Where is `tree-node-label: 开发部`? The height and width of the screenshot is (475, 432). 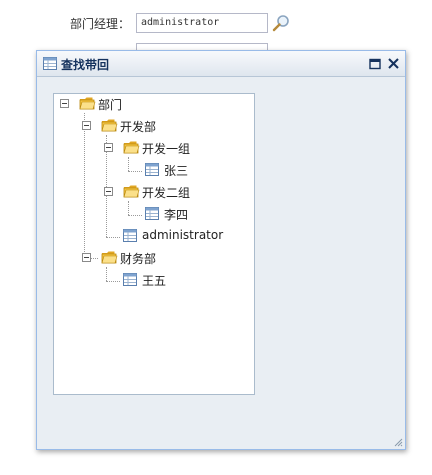 tree-node-label: 开发部 is located at coordinates (138, 127).